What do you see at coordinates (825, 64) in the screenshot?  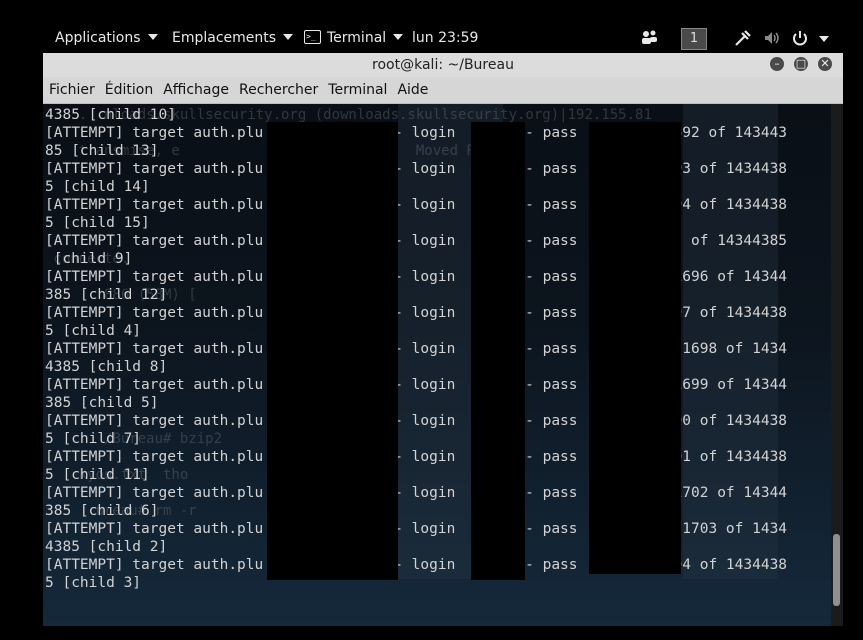 I see `close-button: ✕` at bounding box center [825, 64].